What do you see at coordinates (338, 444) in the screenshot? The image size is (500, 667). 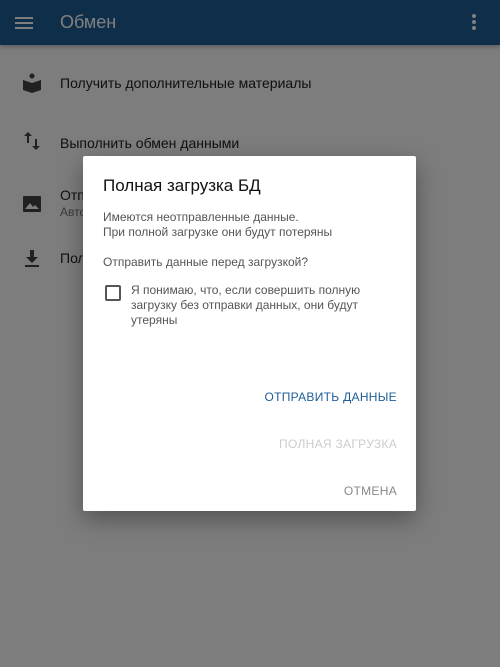 I see `full-load-button: ПОЛНАЯ ЗАГРУЗКА` at bounding box center [338, 444].